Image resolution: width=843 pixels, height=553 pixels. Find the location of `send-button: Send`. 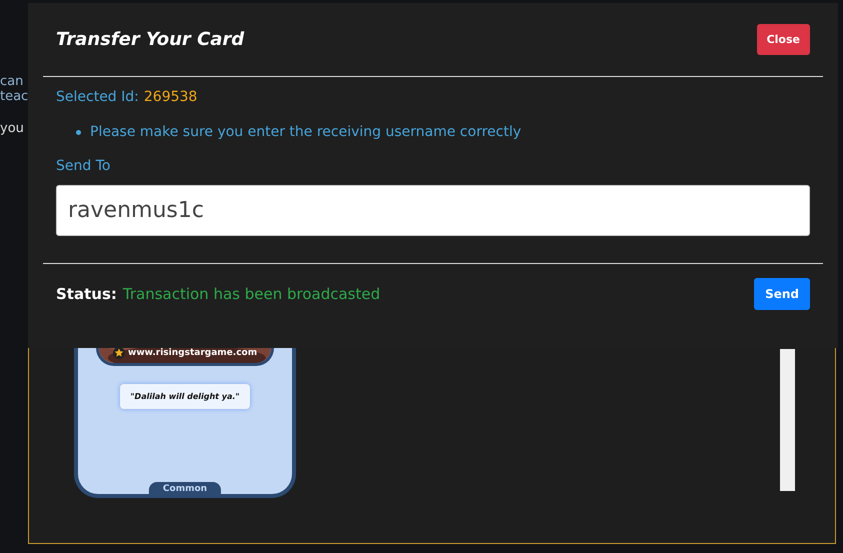

send-button: Send is located at coordinates (782, 294).